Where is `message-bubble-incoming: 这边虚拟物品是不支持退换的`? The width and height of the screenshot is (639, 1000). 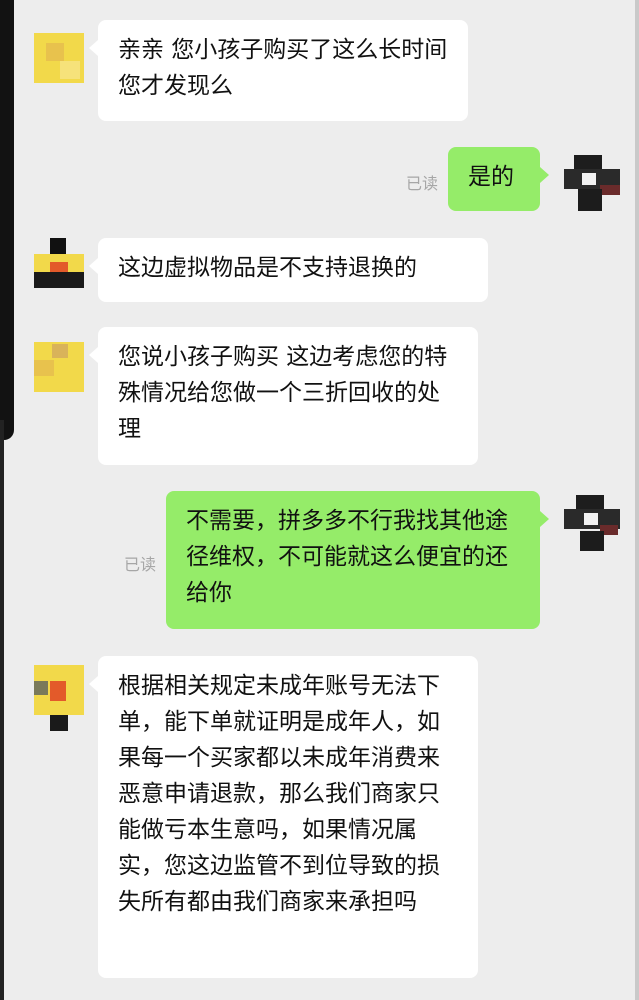
message-bubble-incoming: 这边虚拟物品是不支持退换的 is located at coordinates (288, 270).